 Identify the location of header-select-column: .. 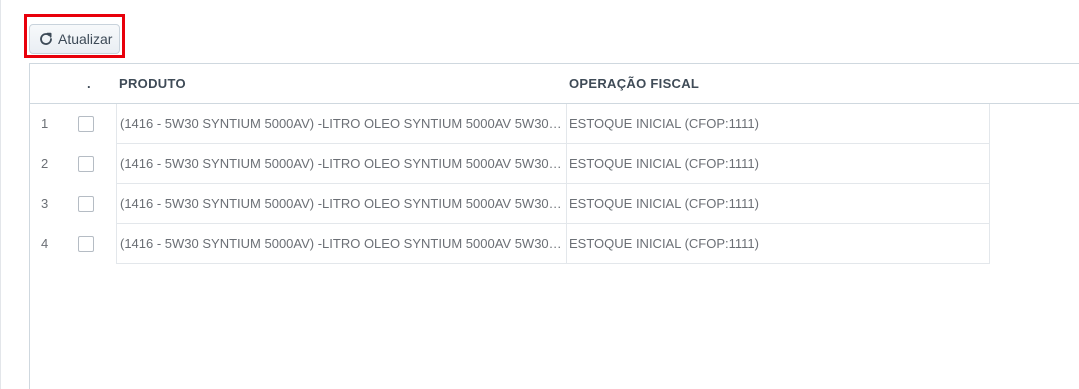
(89, 84).